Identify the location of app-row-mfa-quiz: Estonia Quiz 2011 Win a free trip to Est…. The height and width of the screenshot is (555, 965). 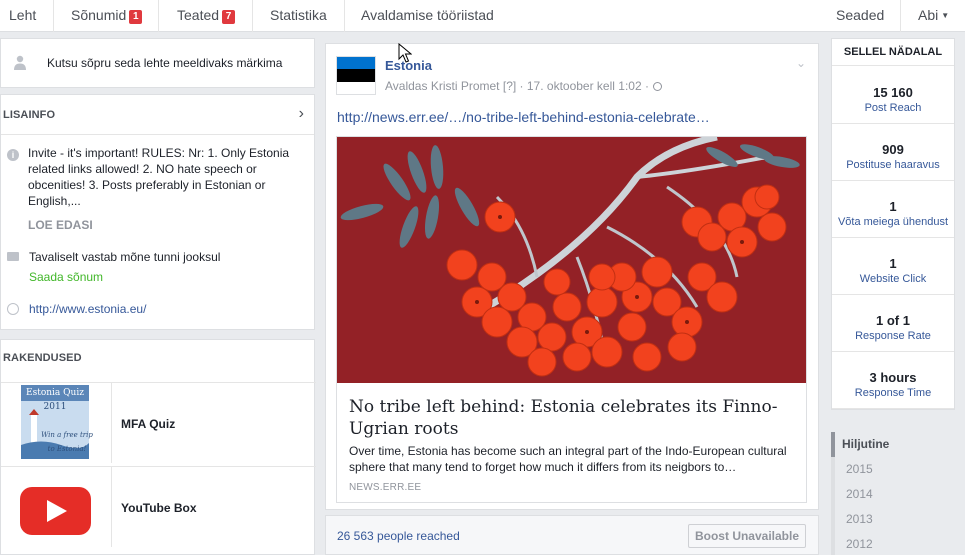
(158, 423).